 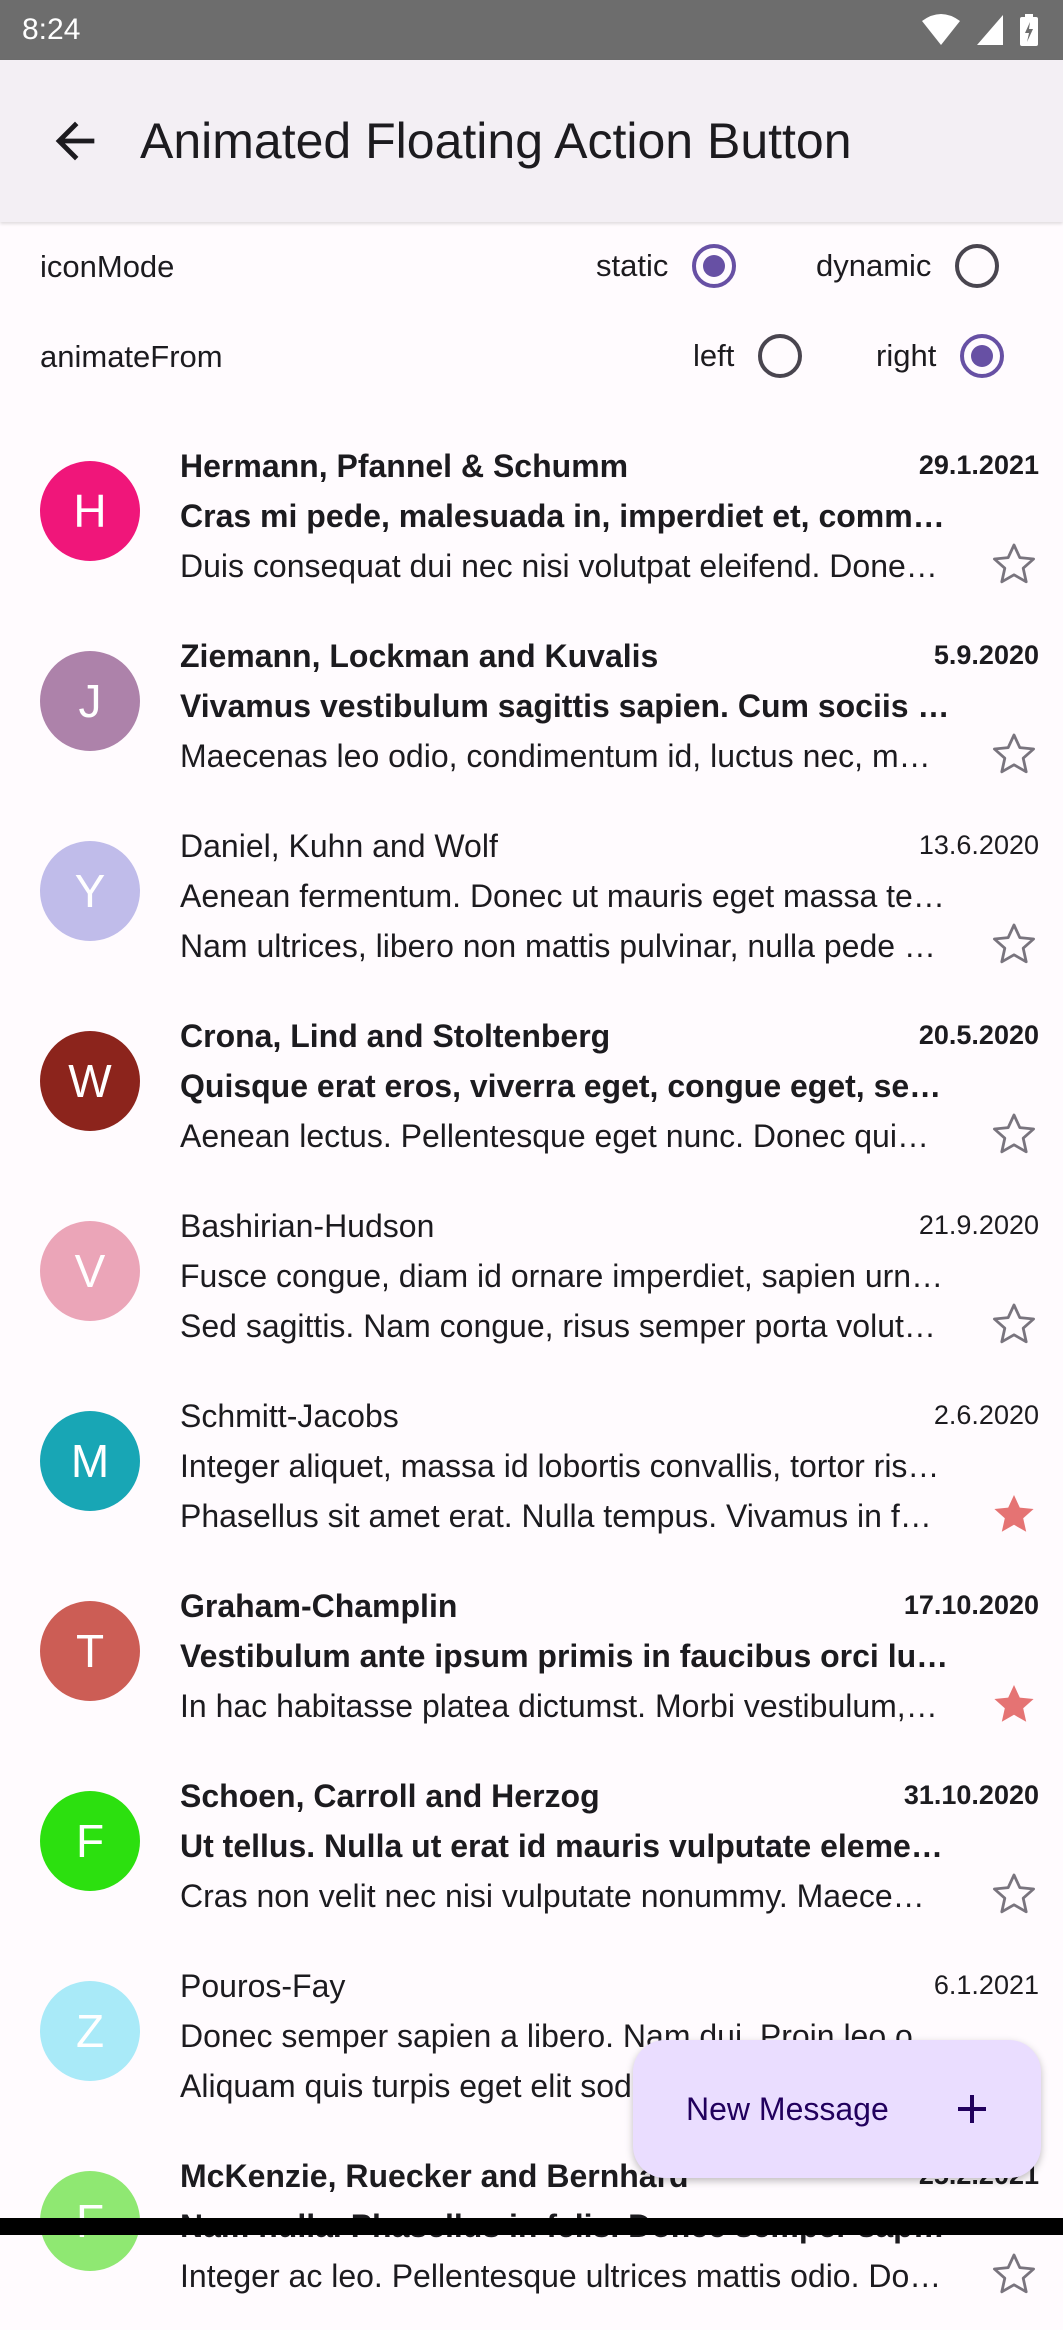 I want to click on page-title: Animated Floating Action Button, so click(x=496, y=141).